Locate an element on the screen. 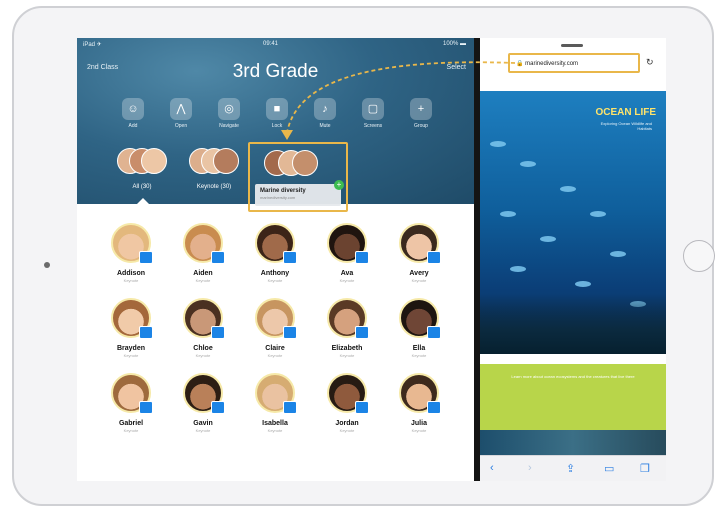 The image size is (719, 514). drag-path-overlay is located at coordinates (398, 100).